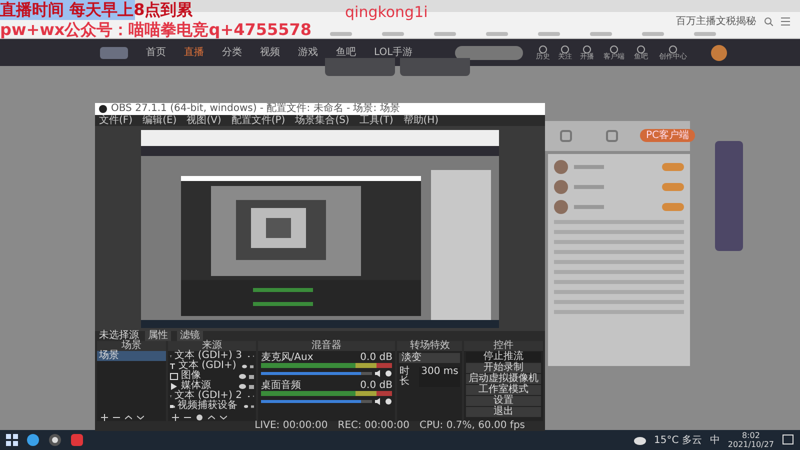 Image resolution: width=800 pixels, height=450 pixels. Describe the element at coordinates (190, 376) in the screenshot. I see `source-item: 图像` at that location.